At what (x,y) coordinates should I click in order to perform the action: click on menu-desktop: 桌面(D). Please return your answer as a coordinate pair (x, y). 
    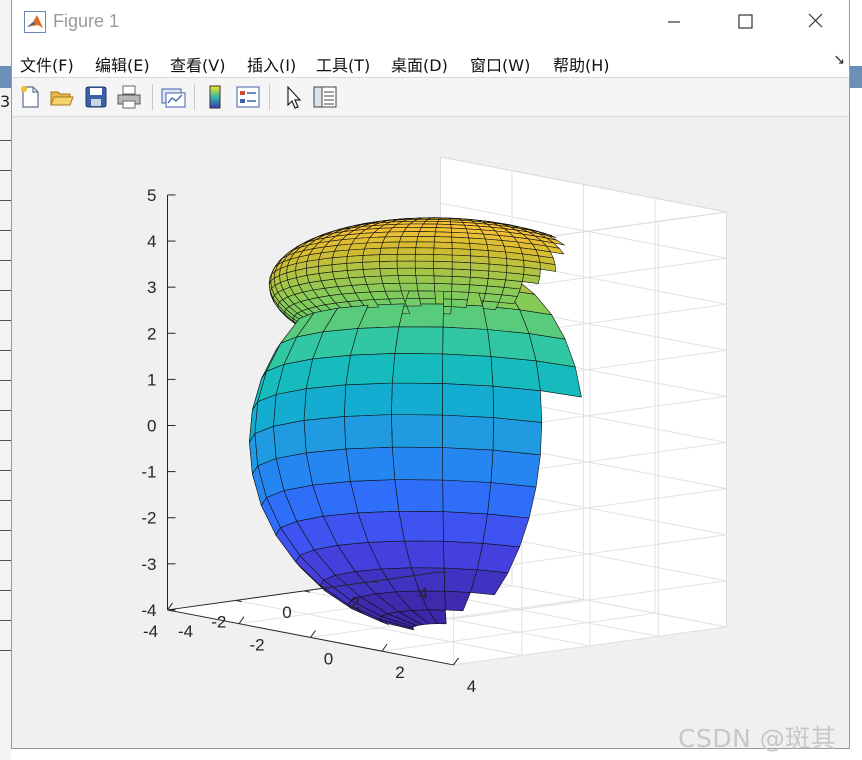
    Looking at the image, I should click on (419, 64).